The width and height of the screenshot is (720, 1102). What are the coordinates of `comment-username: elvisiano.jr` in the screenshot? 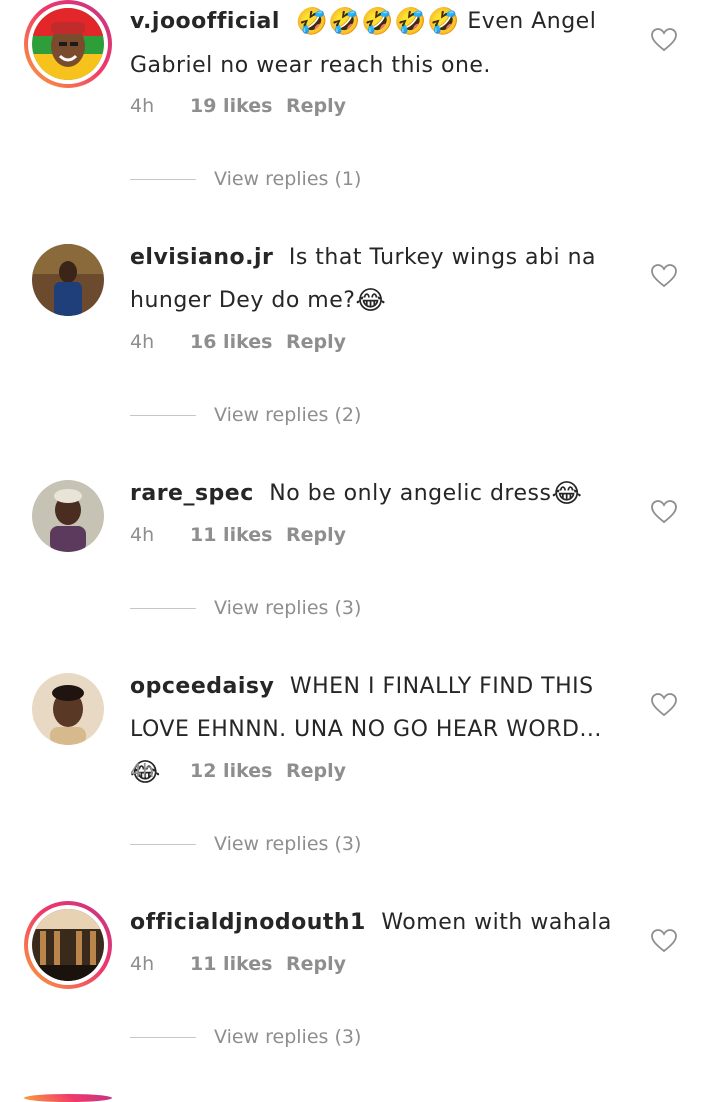 It's located at (201, 257).